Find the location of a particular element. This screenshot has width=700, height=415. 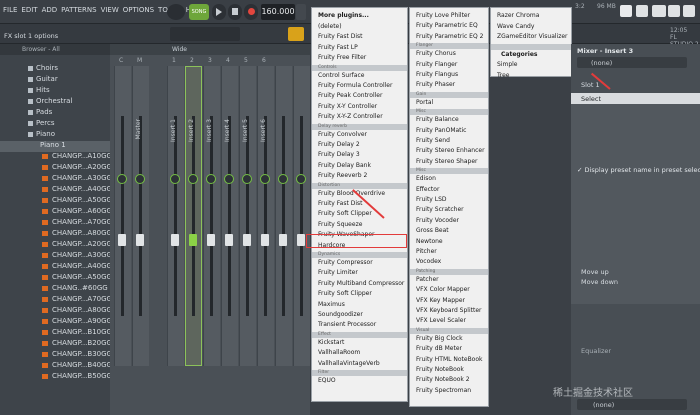

pattern-selector is located at coordinates (205, 34).